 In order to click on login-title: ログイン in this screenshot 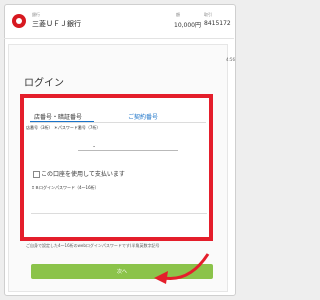, I will do `click(44, 83)`.